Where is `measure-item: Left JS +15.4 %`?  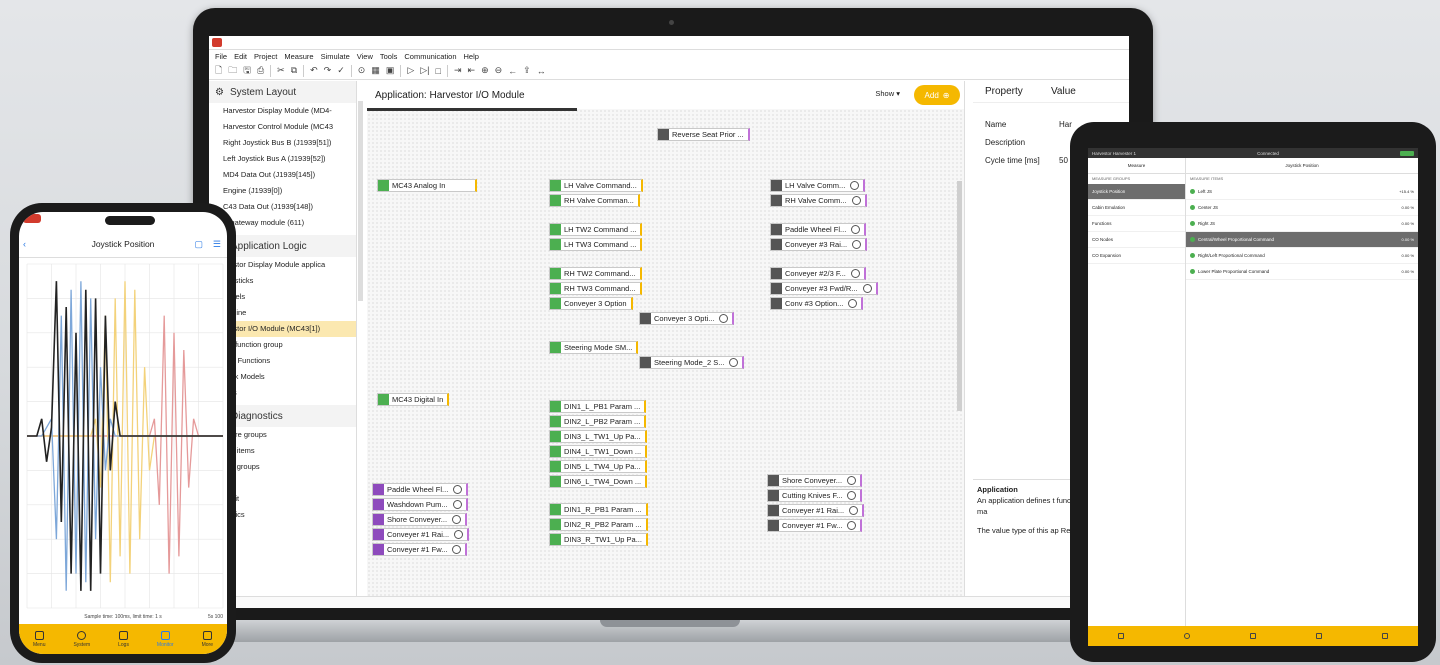
measure-item: Left JS +15.4 % is located at coordinates (1302, 192).